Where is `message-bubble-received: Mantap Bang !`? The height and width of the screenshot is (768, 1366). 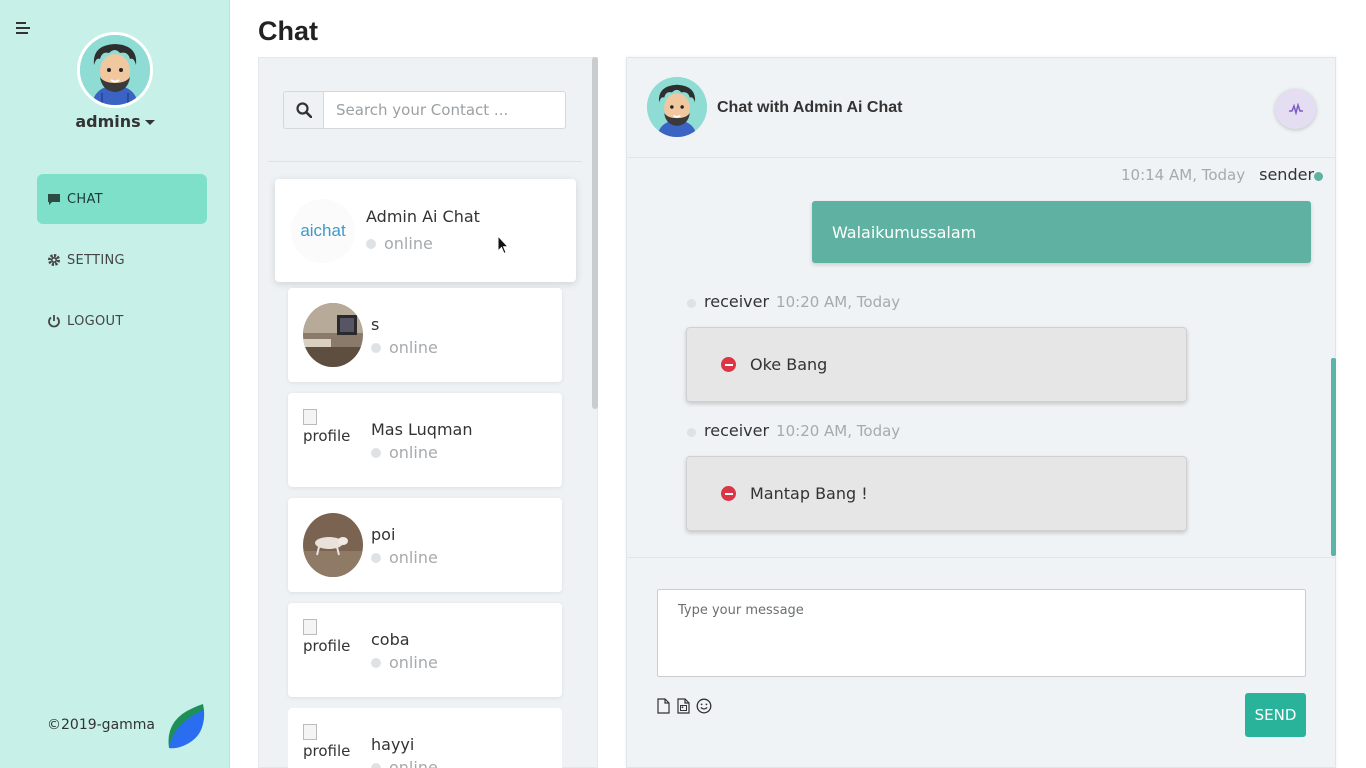
message-bubble-received: Mantap Bang ! is located at coordinates (936, 493).